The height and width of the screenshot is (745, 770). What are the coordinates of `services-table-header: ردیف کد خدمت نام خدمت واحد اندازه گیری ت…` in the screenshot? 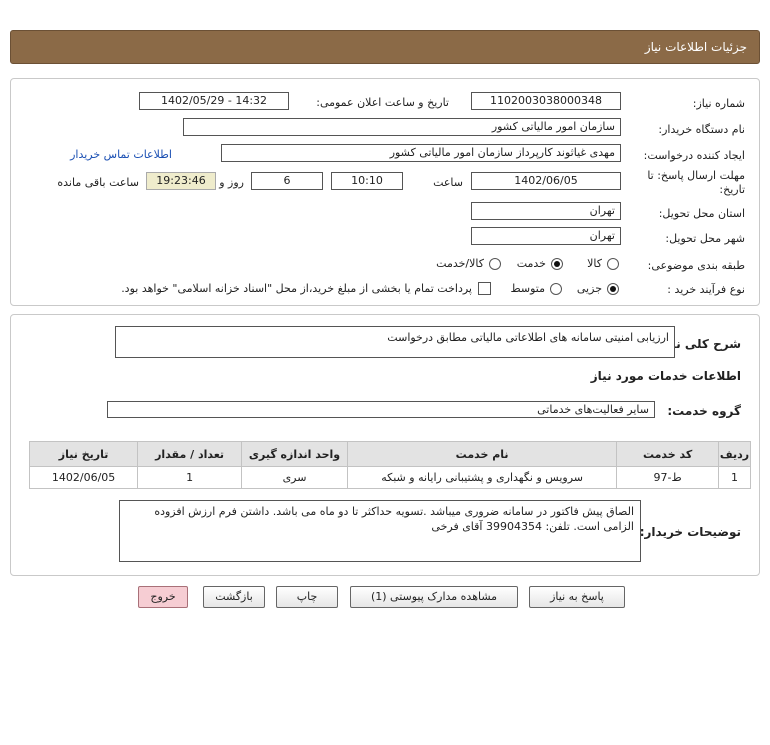 It's located at (390, 454).